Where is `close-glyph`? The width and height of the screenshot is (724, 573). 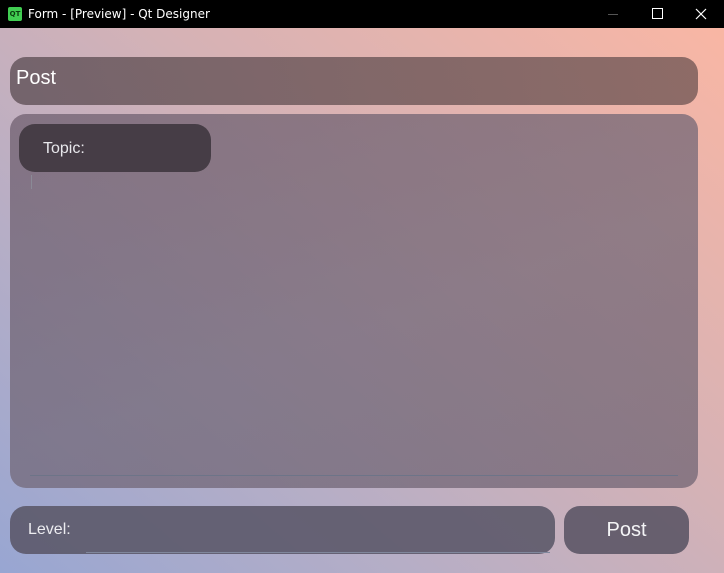
close-glyph is located at coordinates (701, 14).